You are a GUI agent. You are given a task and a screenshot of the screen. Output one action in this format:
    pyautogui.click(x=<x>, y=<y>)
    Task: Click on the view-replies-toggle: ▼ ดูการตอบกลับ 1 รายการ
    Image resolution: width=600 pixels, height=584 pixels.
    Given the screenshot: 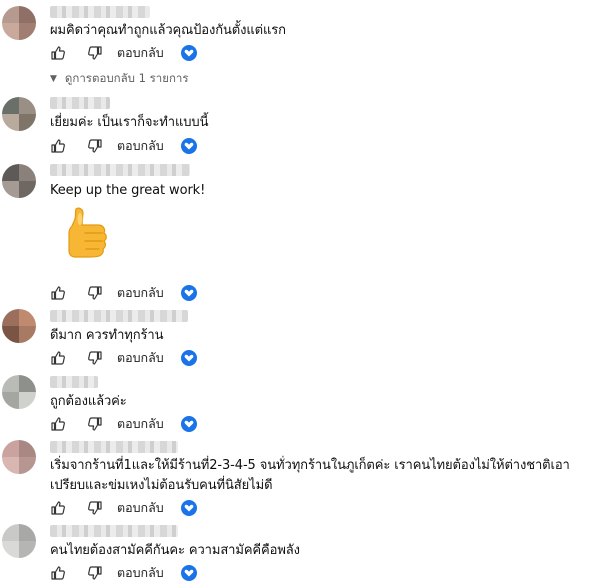 What is the action you would take?
    pyautogui.click(x=119, y=79)
    